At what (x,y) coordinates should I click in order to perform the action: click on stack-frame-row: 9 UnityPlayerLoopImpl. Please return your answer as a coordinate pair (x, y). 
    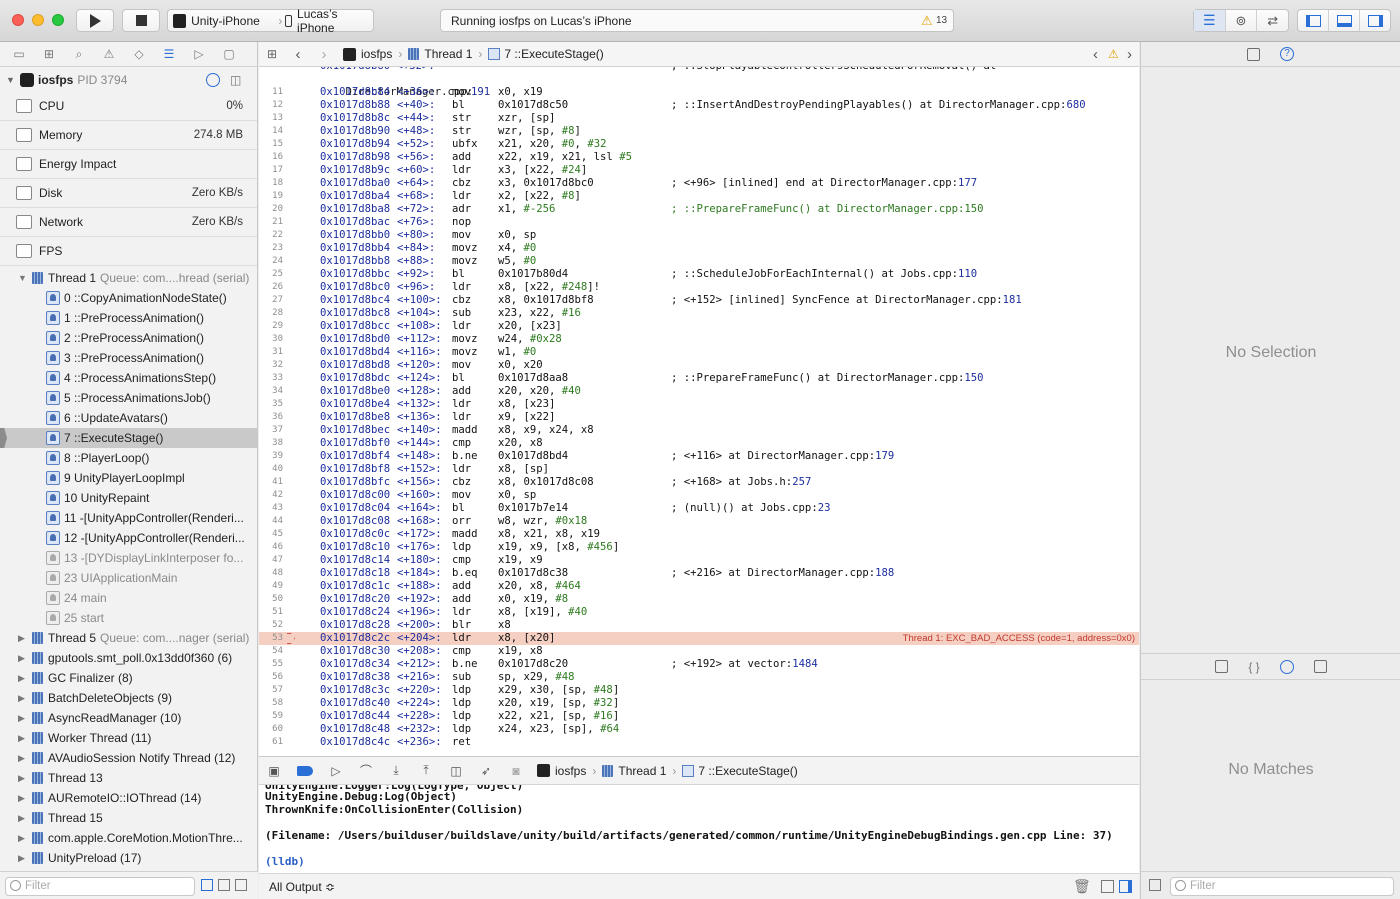
    Looking at the image, I should click on (128, 478).